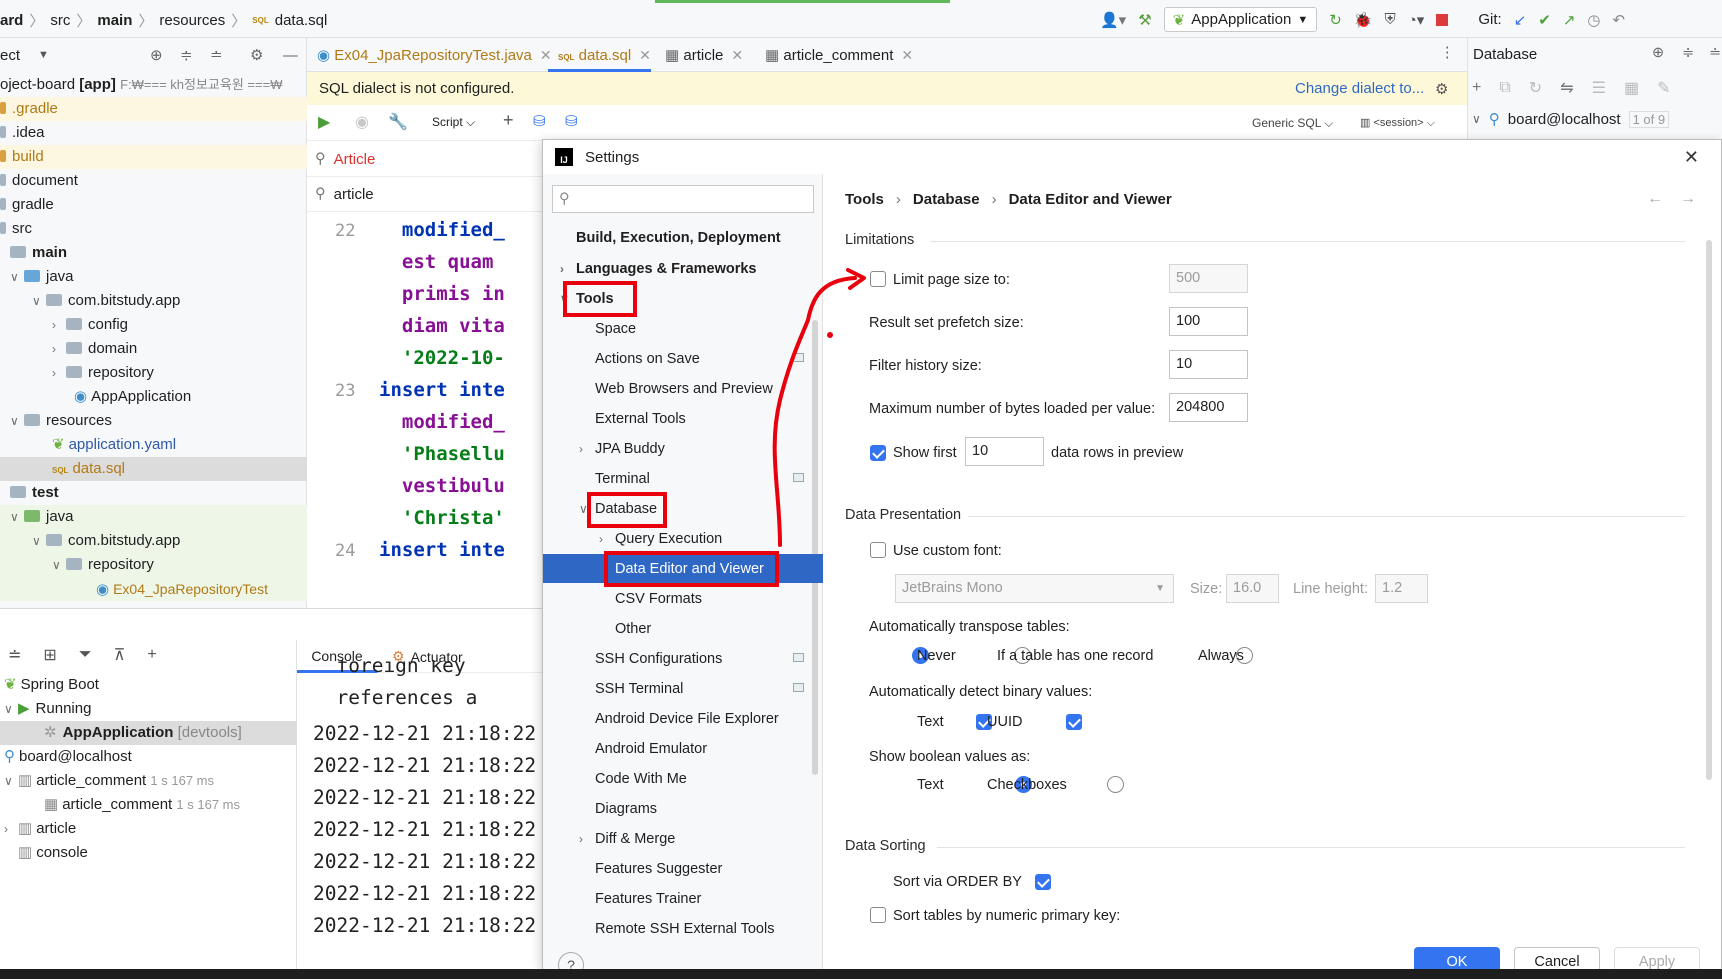 The image size is (1722, 979). What do you see at coordinates (406, 230) in the screenshot?
I see `code-line: 22 modified_` at bounding box center [406, 230].